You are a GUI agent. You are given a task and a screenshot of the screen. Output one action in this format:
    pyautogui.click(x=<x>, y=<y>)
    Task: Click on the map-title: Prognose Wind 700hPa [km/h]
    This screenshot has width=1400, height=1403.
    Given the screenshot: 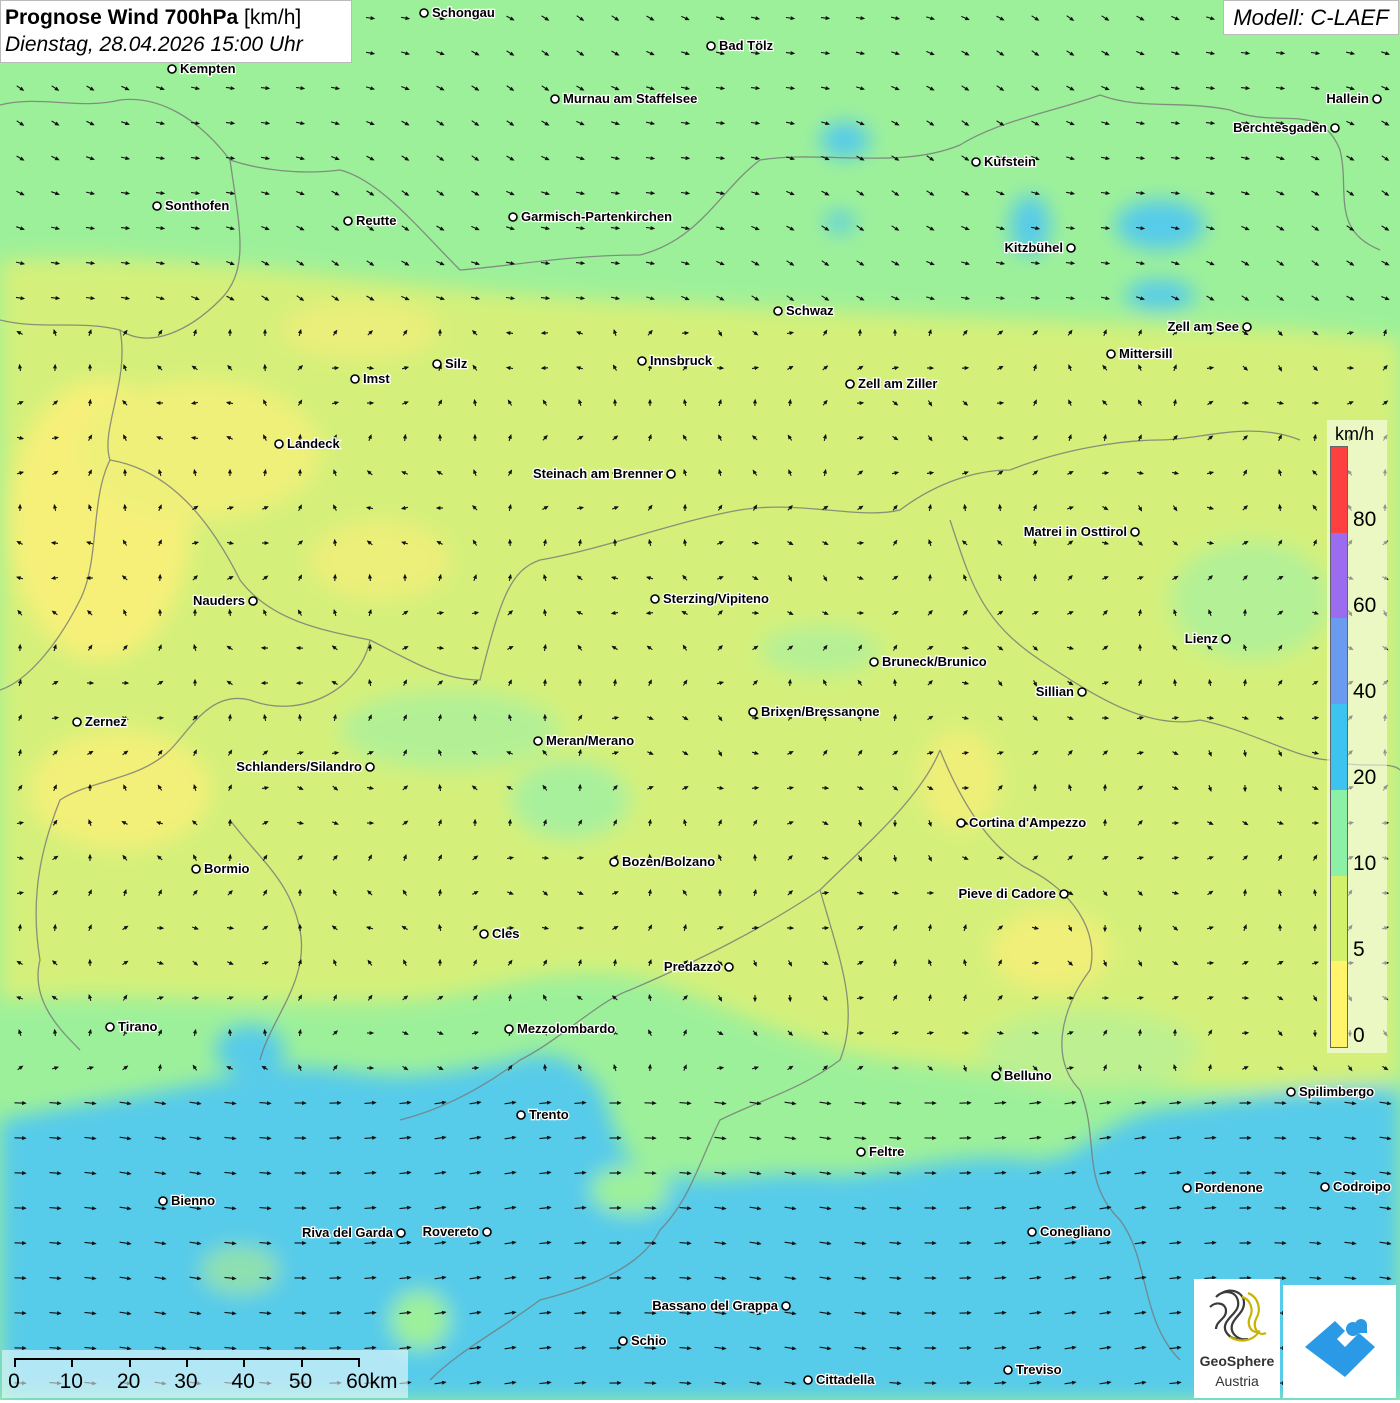 What is the action you would take?
    pyautogui.click(x=176, y=18)
    